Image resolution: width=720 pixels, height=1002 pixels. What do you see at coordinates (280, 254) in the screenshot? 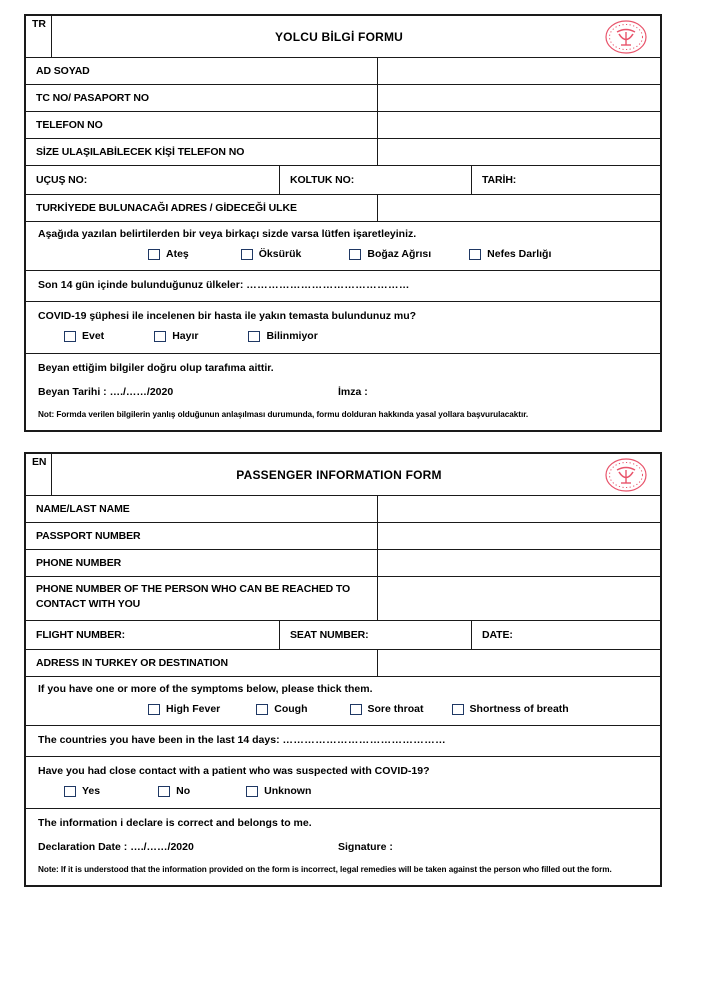
I see `tr-symptom-label: Öksürük` at bounding box center [280, 254].